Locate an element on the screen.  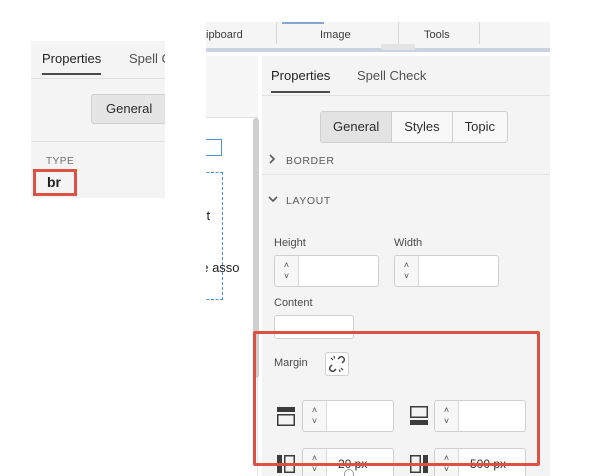
properties-segmented-control: General Styles Topic is located at coordinates (414, 127).